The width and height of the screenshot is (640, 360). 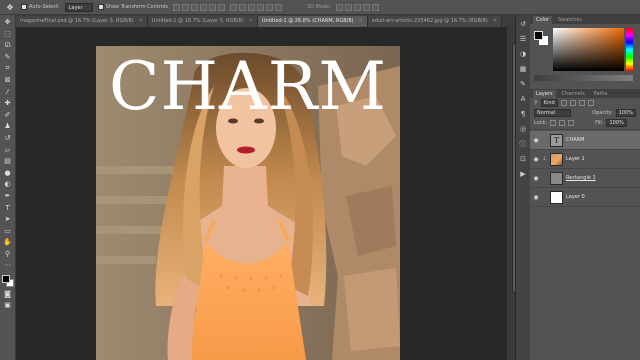 I want to click on 3d-slide-button, so click(x=366, y=7).